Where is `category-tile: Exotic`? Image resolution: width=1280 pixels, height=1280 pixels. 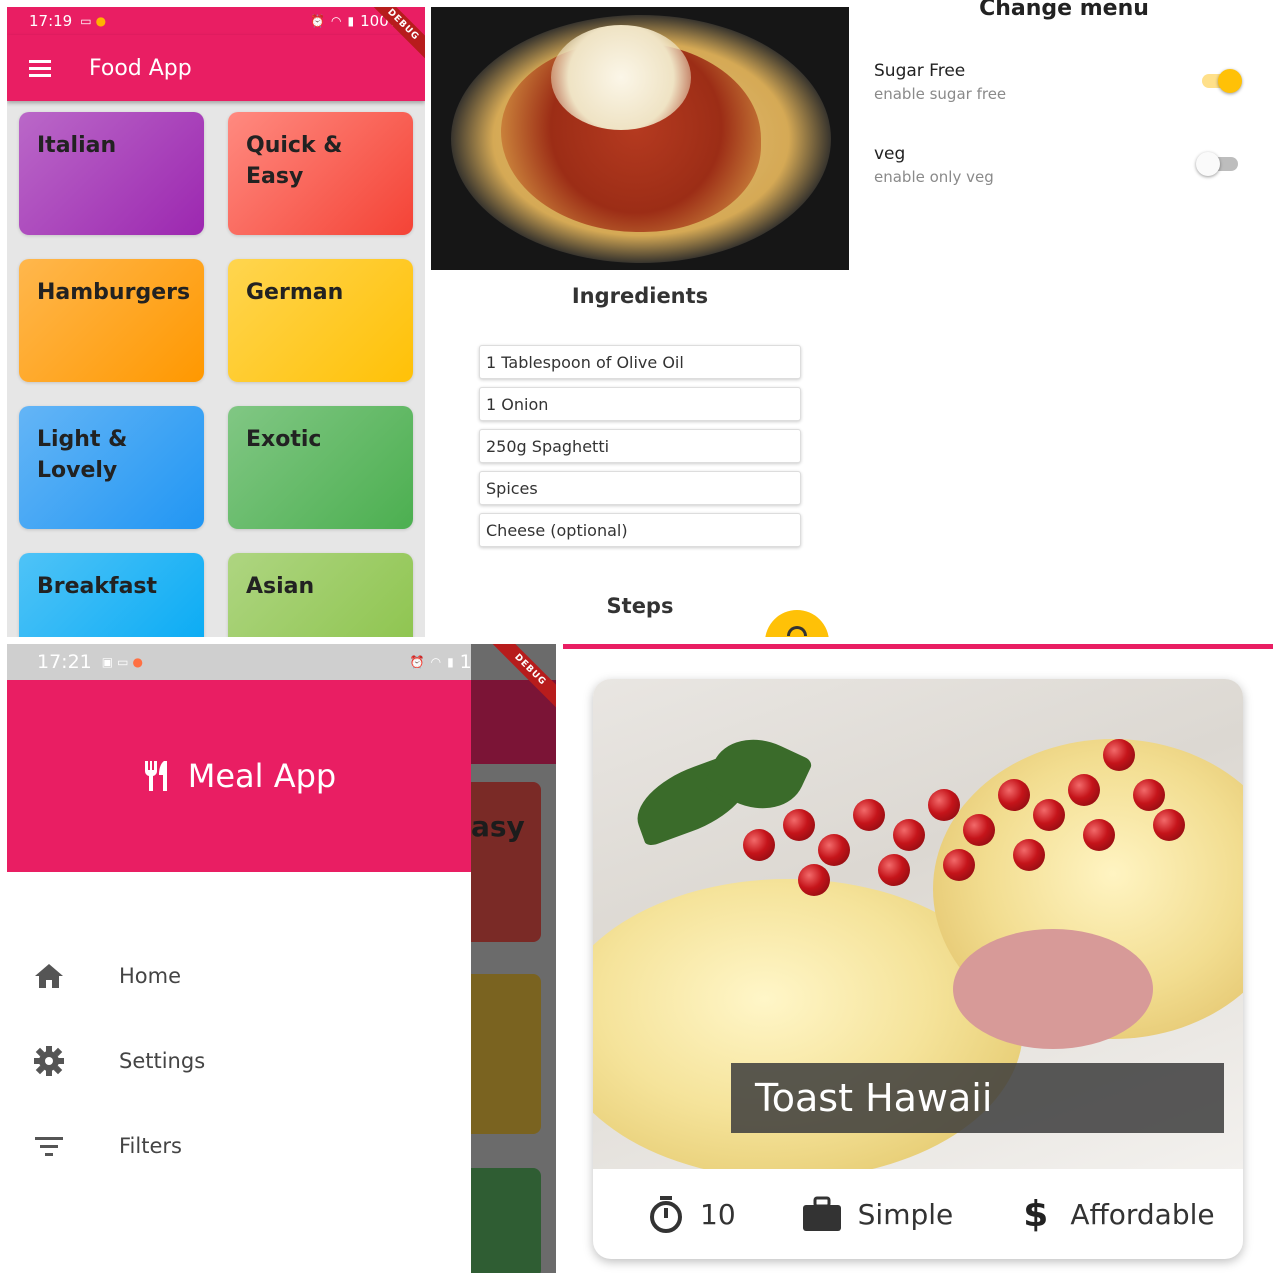
category-tile: Exotic is located at coordinates (320, 467).